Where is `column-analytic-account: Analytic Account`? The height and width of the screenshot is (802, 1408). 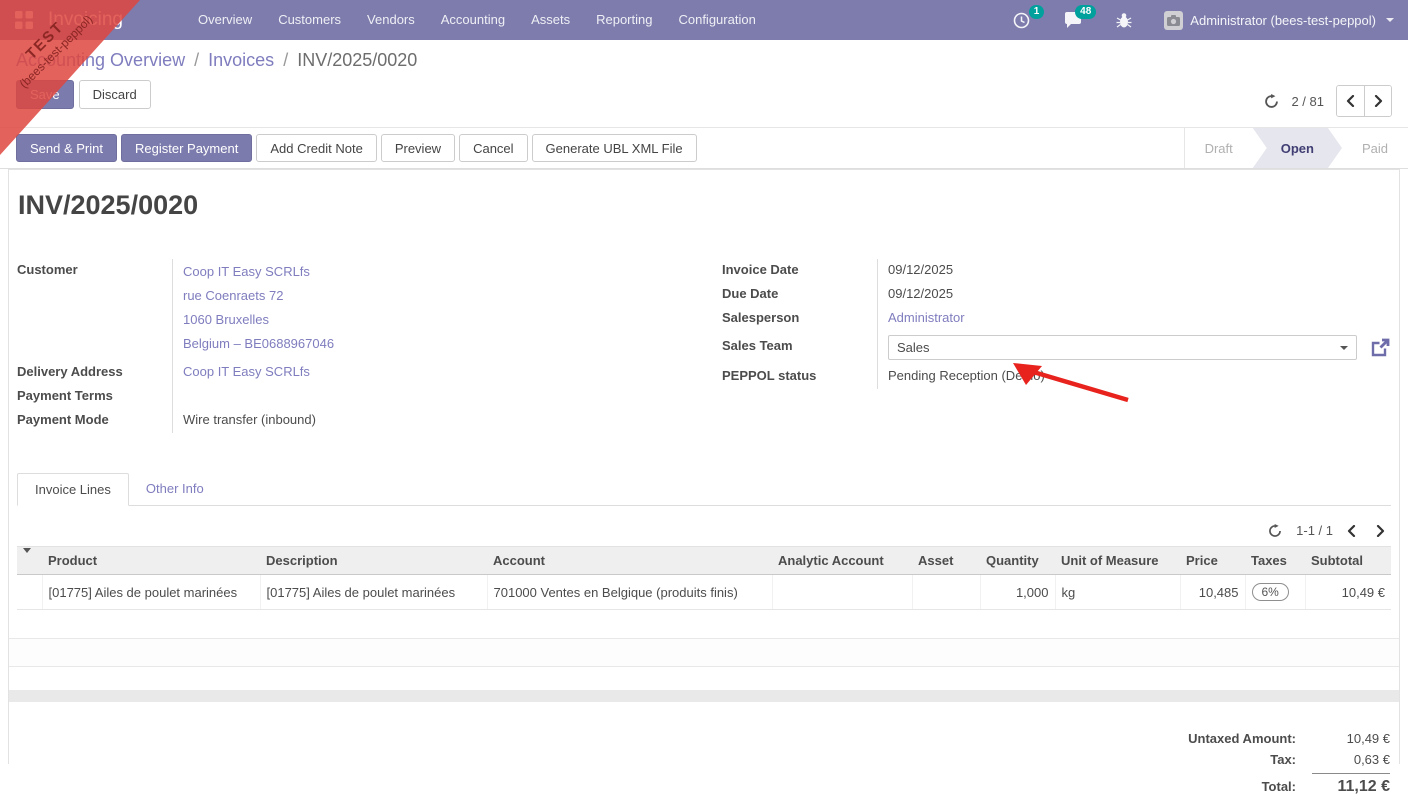
column-analytic-account: Analytic Account is located at coordinates (842, 560).